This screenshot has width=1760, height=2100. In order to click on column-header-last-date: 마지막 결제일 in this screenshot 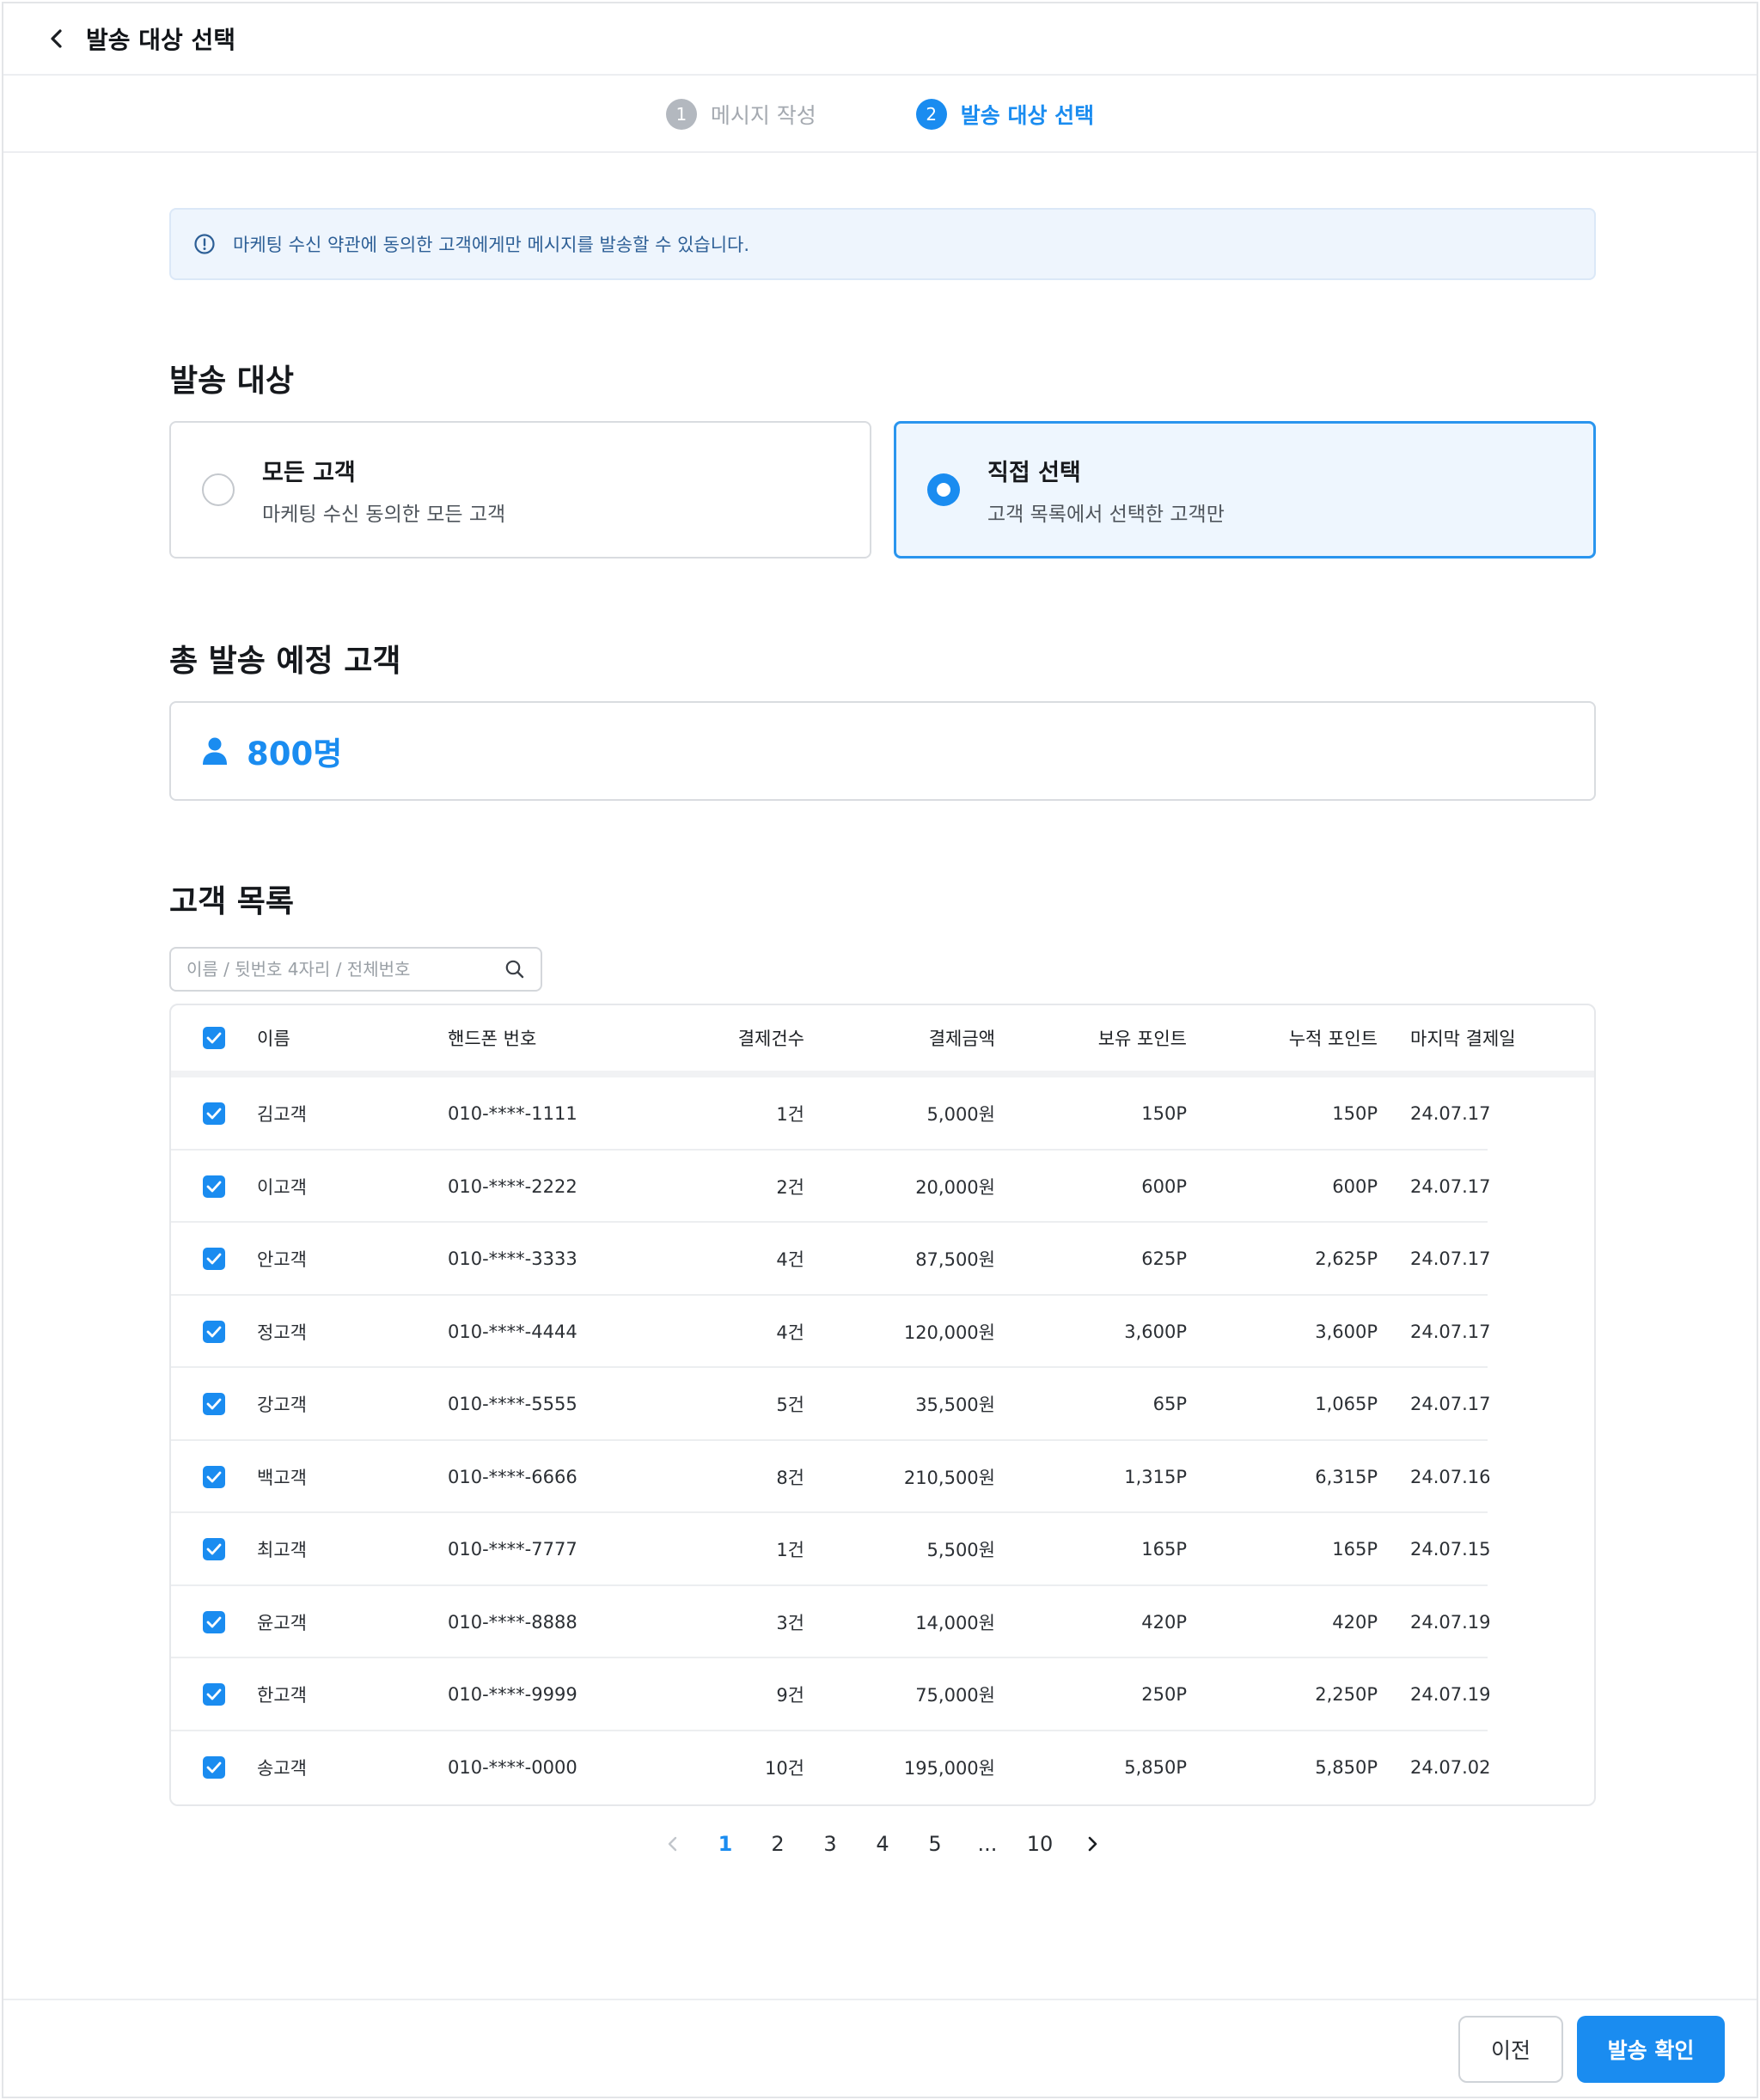, I will do `click(1447, 1038)`.